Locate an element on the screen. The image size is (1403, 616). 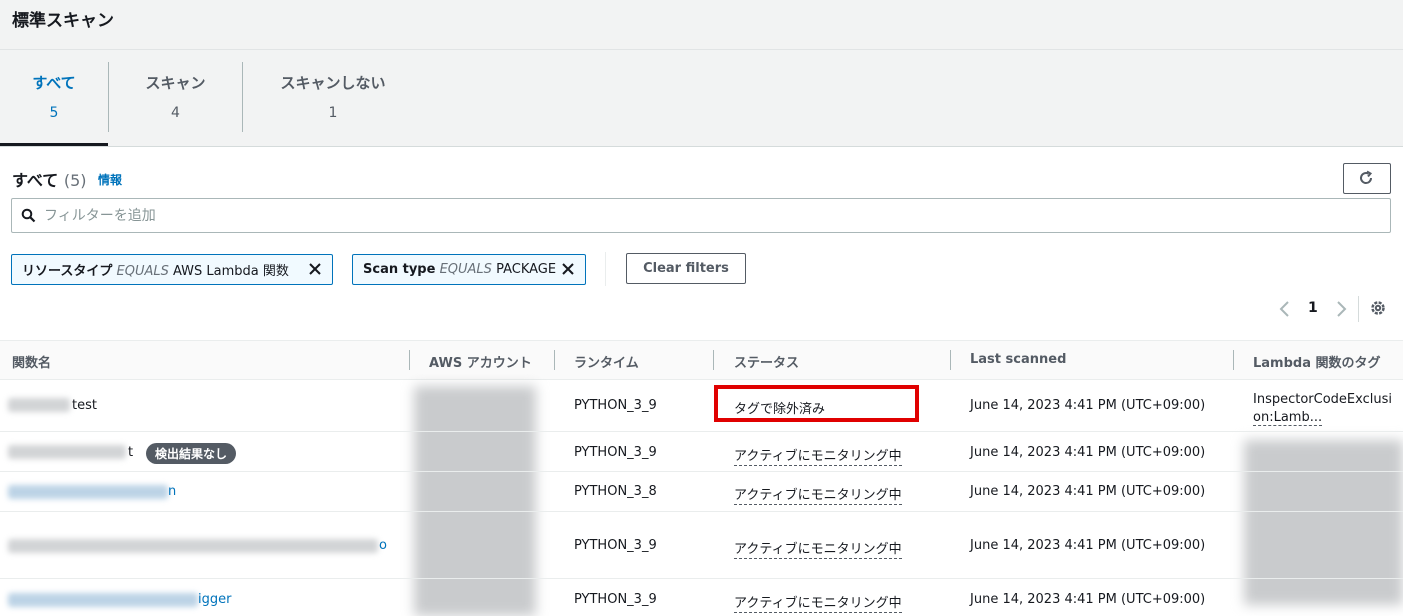
tab-no-scan: スキャンしない 1 is located at coordinates (333, 97).